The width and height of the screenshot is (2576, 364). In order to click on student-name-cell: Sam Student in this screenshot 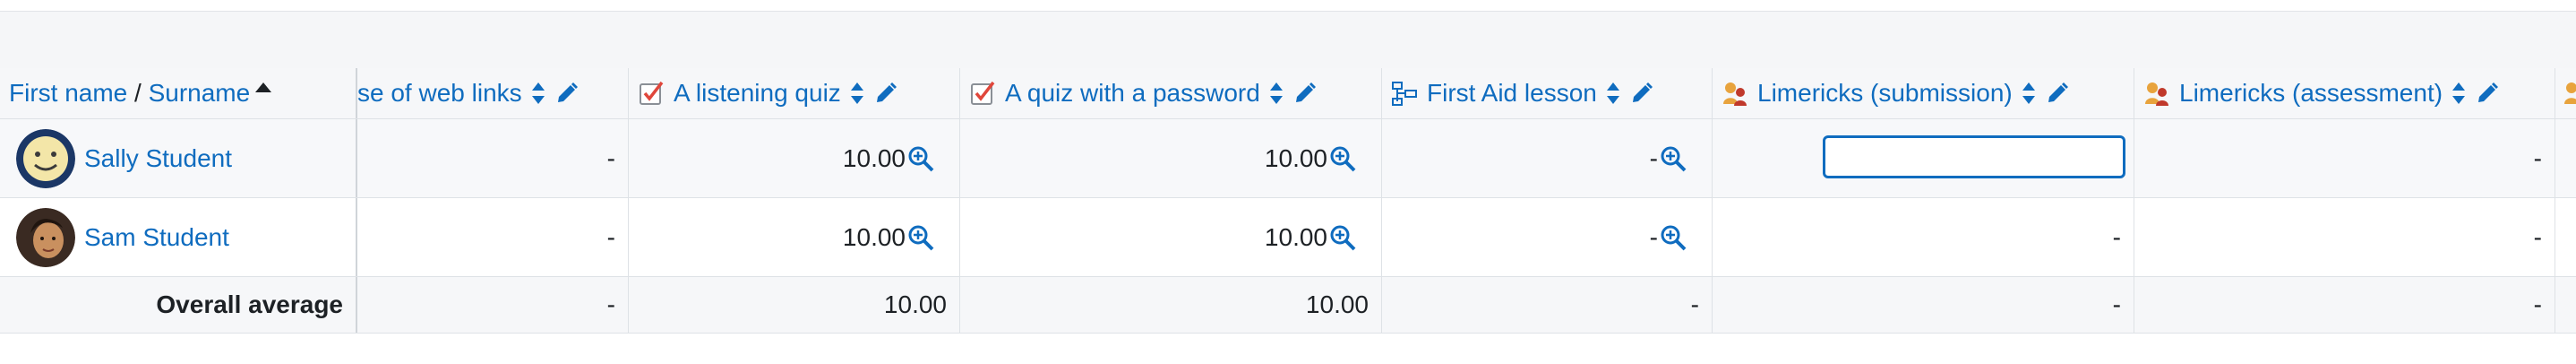, I will do `click(178, 237)`.